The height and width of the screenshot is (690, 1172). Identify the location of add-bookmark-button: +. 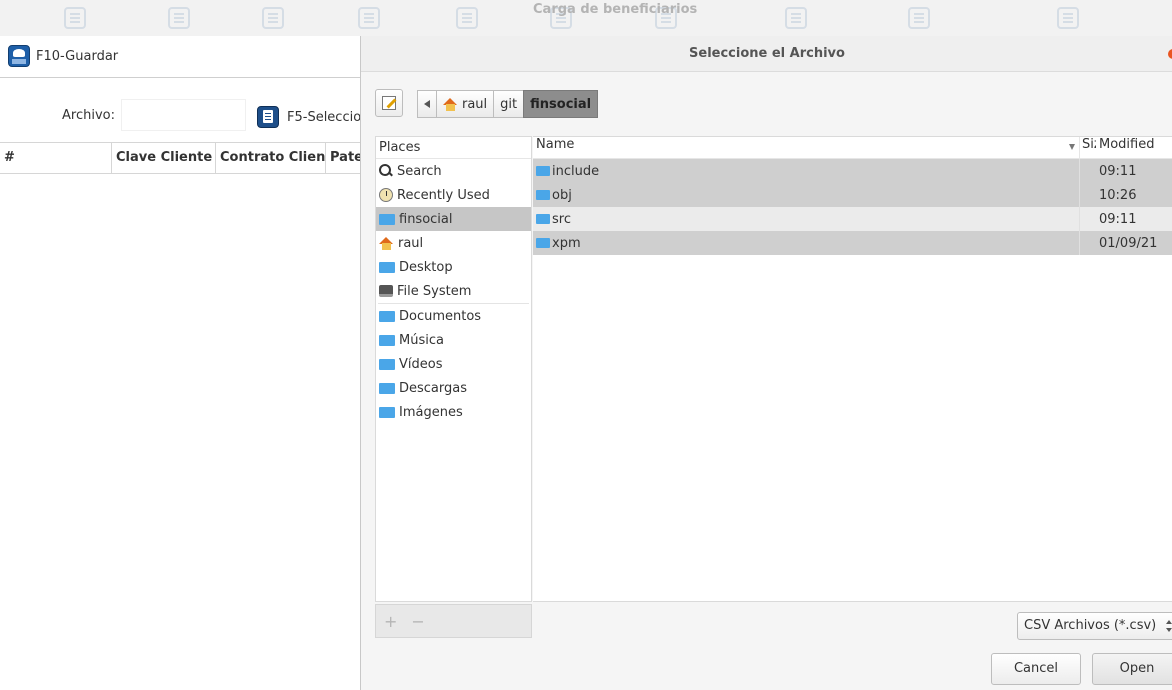
(390, 621).